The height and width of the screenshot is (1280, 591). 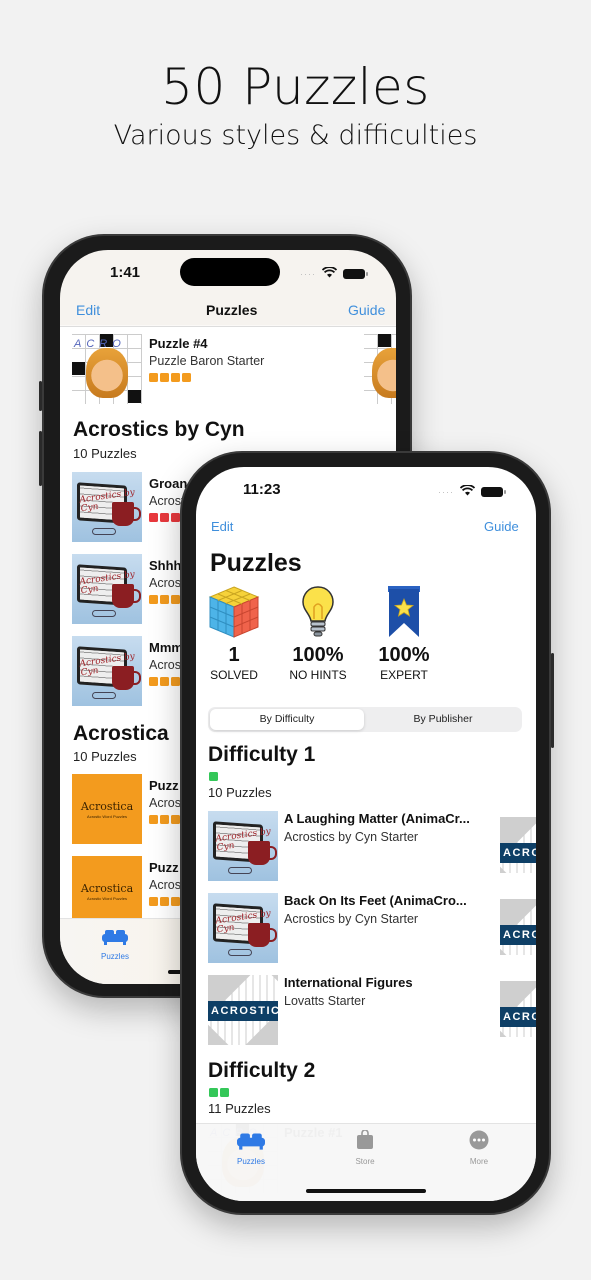 I want to click on section-title: Difficulty 2, so click(x=262, y=1070).